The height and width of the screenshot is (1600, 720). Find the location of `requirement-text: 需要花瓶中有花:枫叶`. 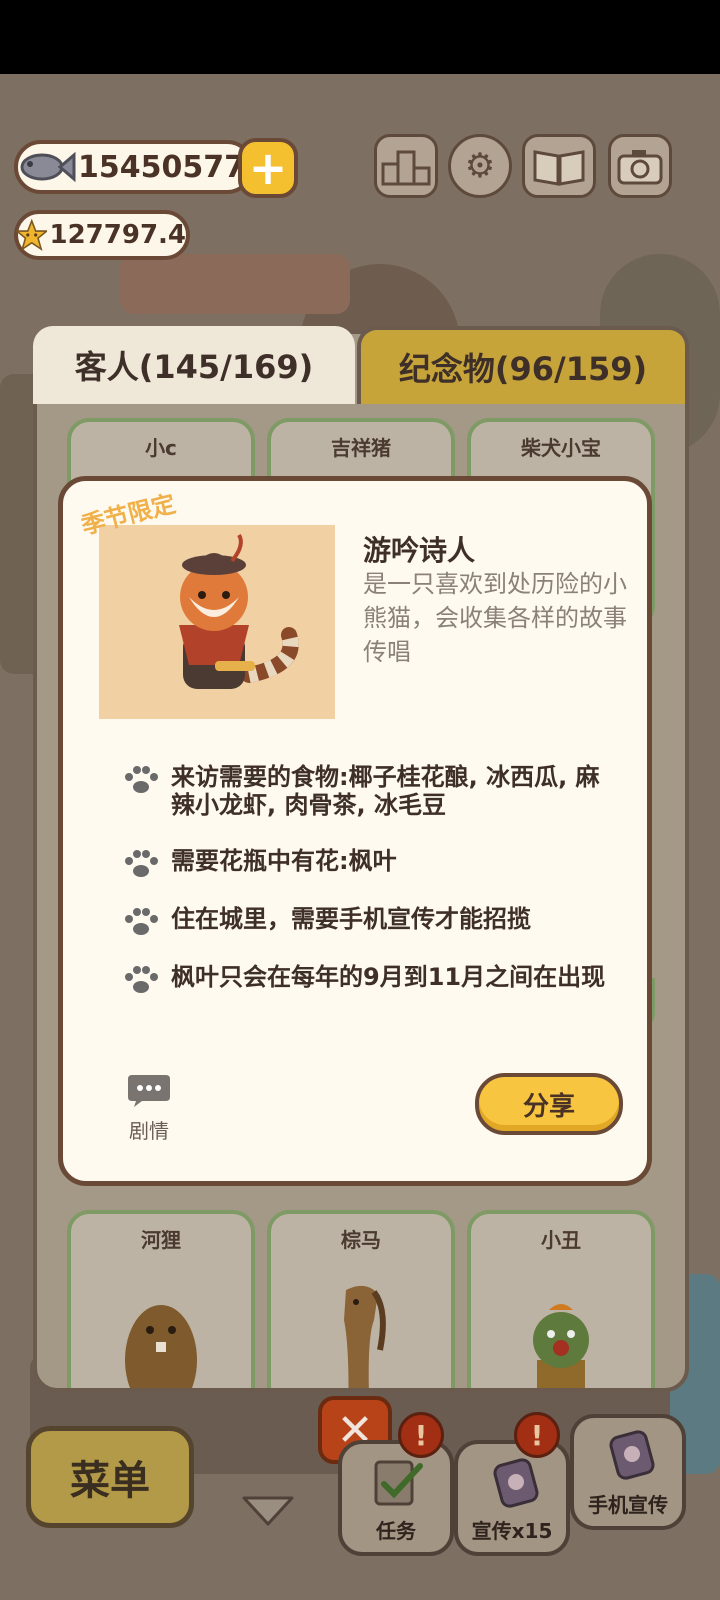

requirement-text: 需要花瓶中有花:枫叶 is located at coordinates (284, 861).